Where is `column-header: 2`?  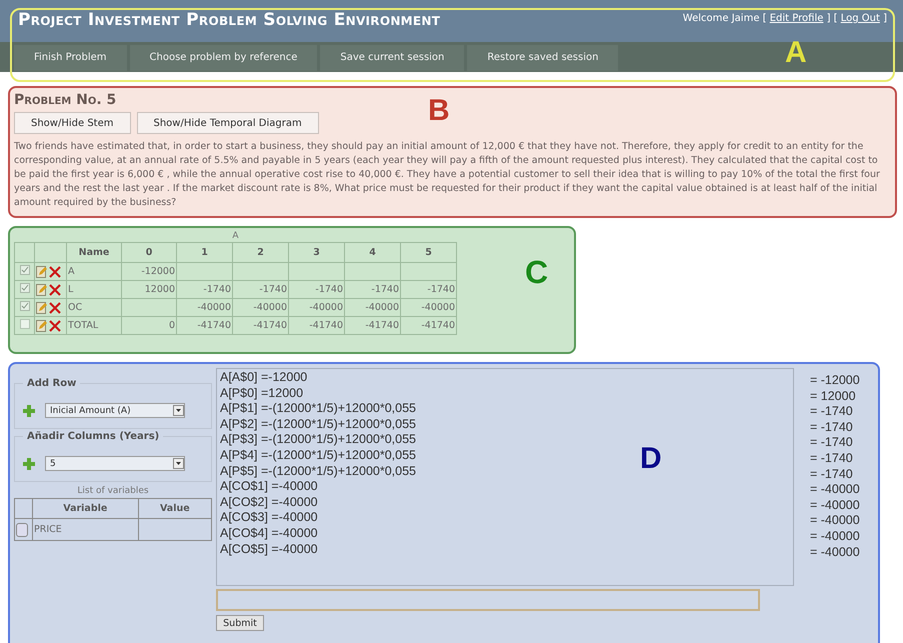 column-header: 2 is located at coordinates (260, 252).